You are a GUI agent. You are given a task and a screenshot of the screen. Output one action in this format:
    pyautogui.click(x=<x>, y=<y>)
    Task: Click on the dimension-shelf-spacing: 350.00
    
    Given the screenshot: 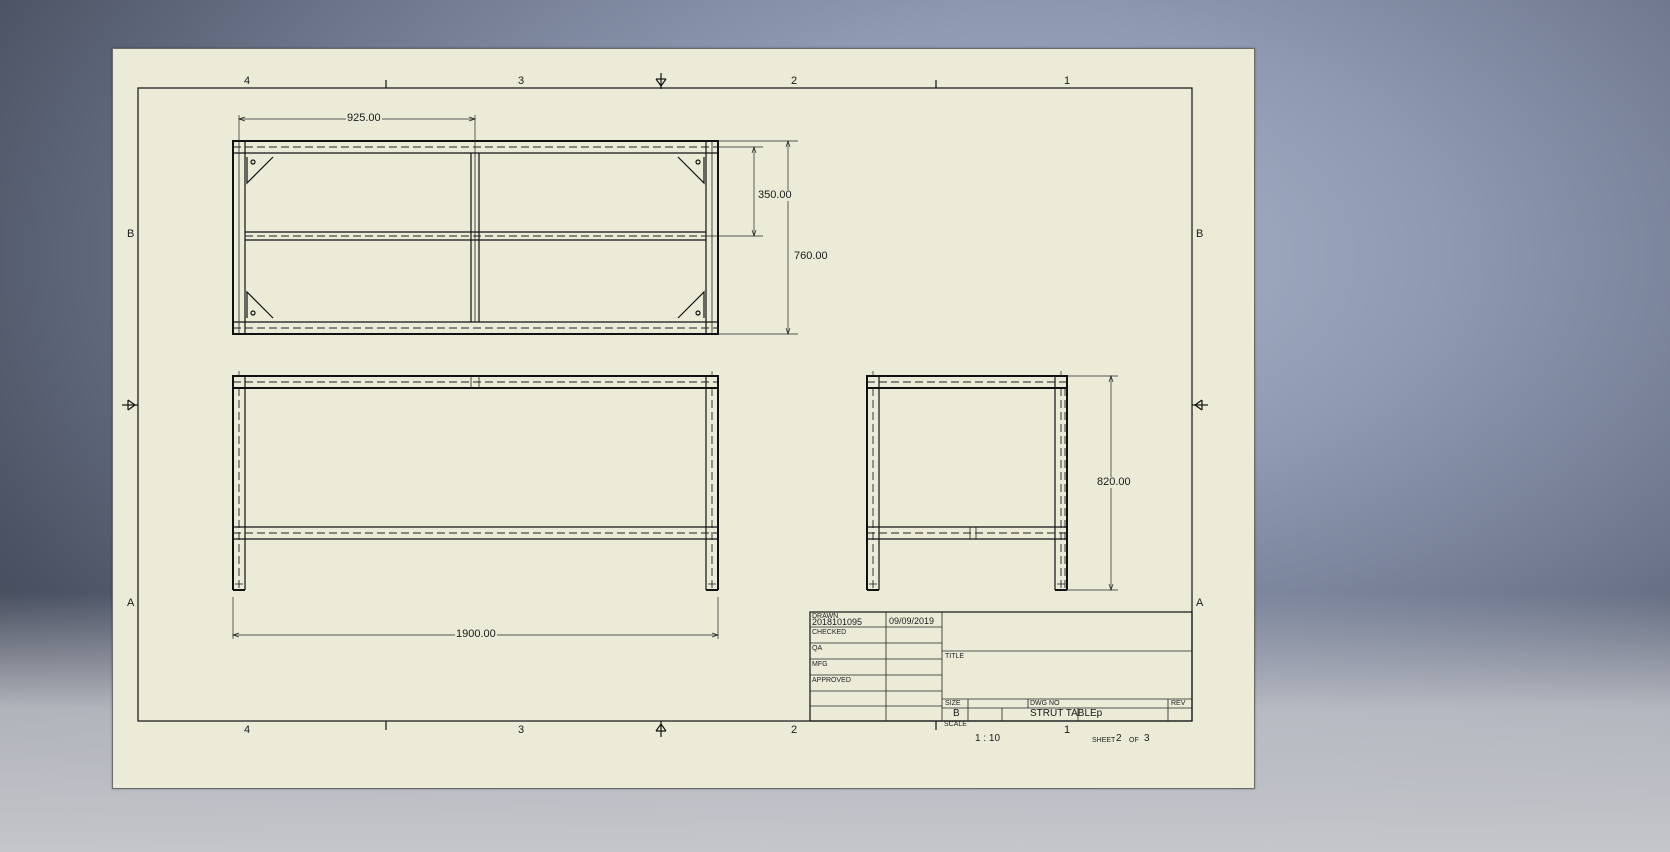 What is the action you would take?
    pyautogui.click(x=775, y=195)
    